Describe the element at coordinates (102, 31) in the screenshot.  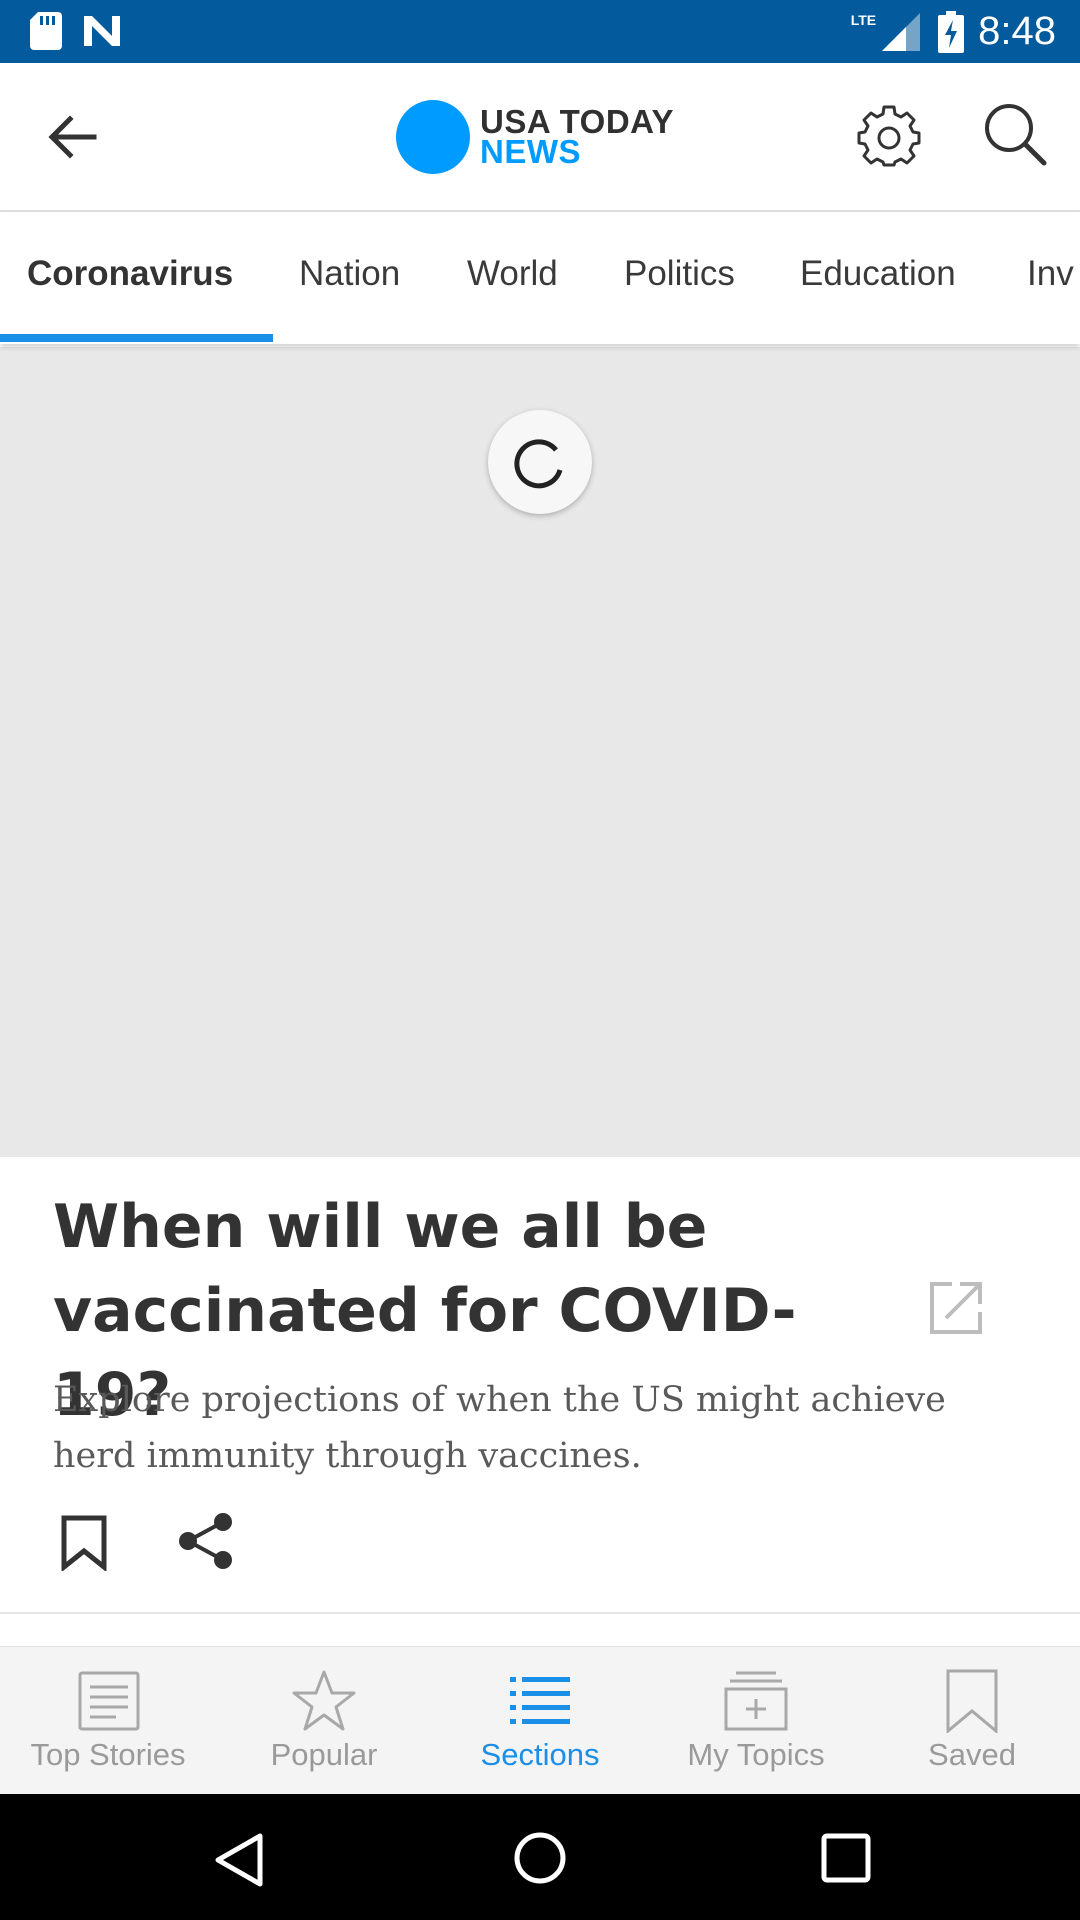
I see `n-notification-icon` at that location.